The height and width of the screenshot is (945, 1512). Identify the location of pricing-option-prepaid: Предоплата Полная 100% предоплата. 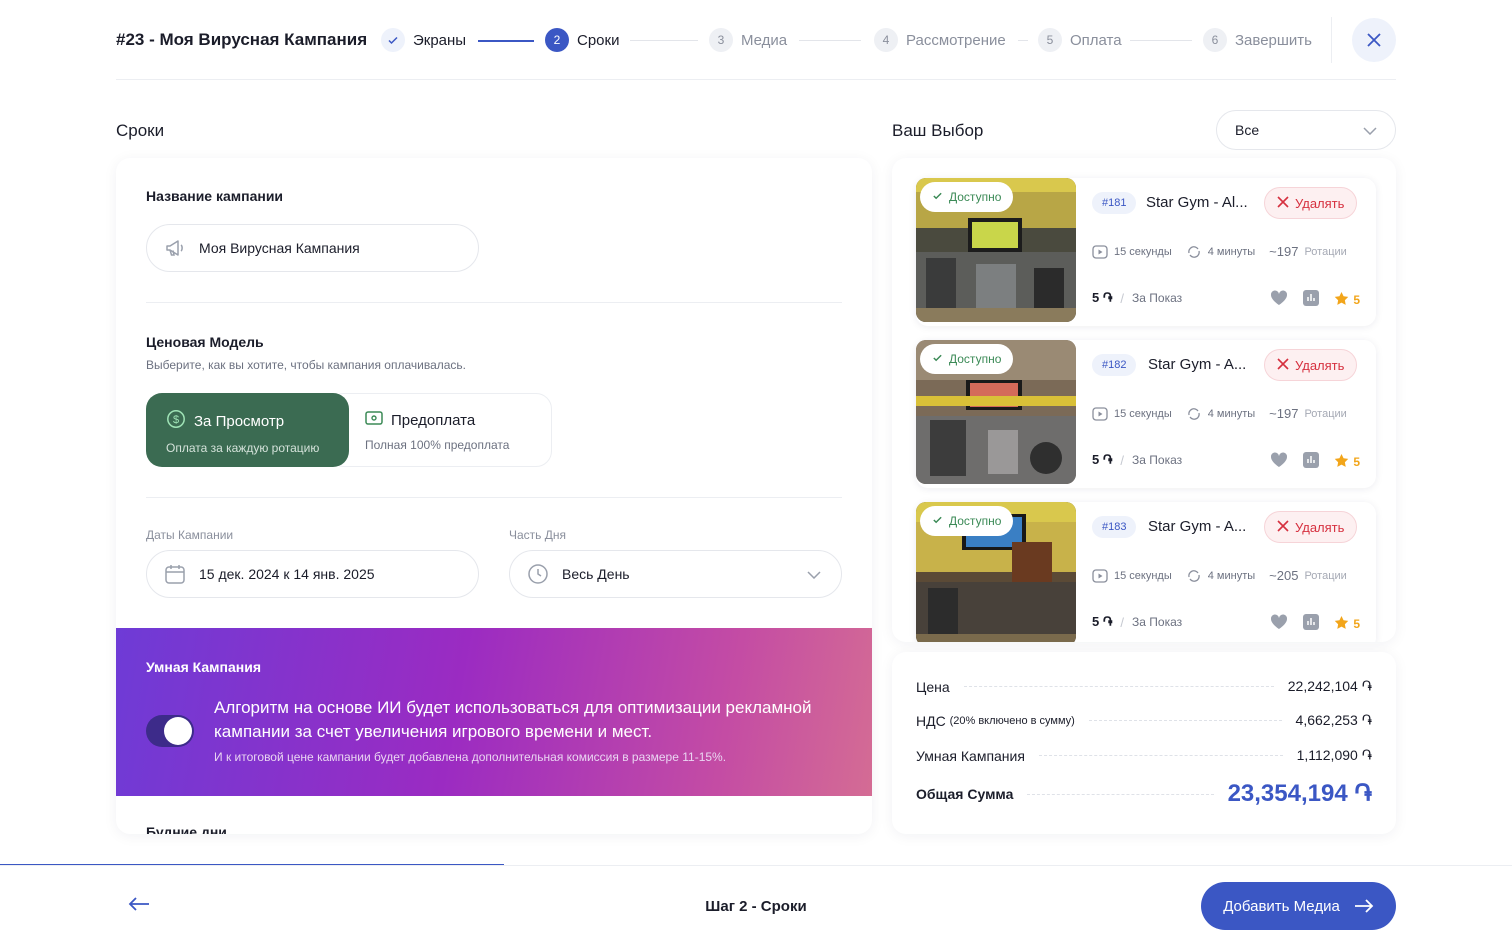
(440, 430).